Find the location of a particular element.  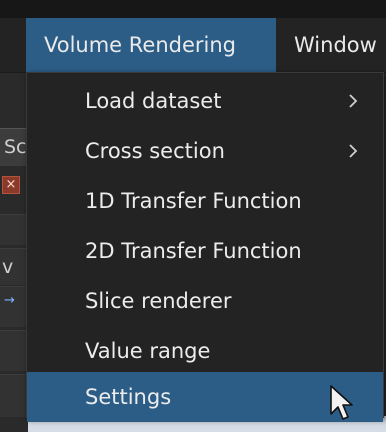

menu-item-label: 2D Transfer Function is located at coordinates (193, 251).